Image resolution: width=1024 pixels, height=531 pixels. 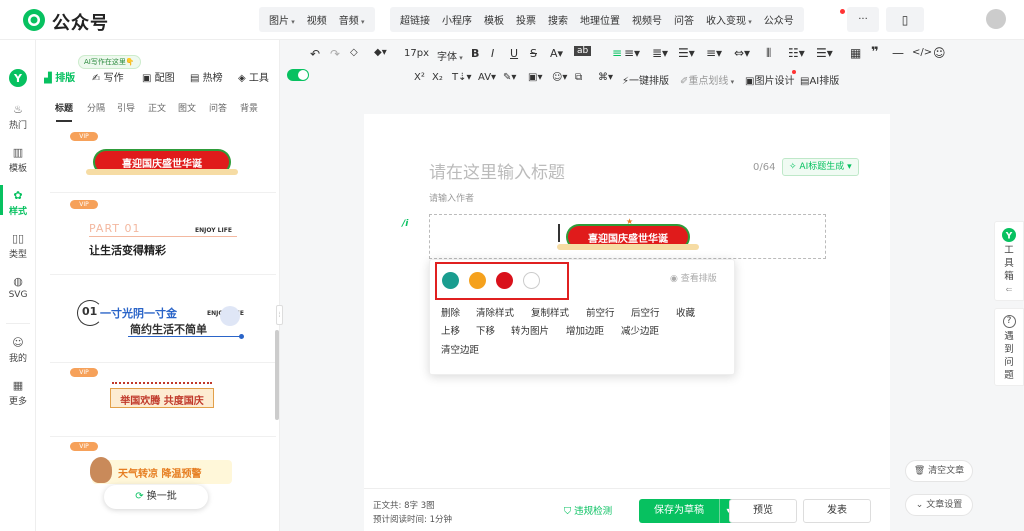 I want to click on line-height-icon: ☰▾, so click(x=686, y=53).